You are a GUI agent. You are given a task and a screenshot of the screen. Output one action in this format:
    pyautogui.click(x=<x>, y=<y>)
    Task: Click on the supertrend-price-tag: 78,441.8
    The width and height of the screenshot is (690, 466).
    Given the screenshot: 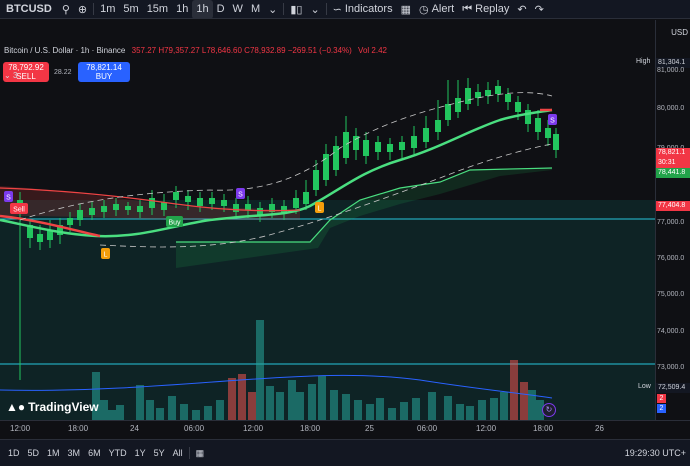 What is the action you would take?
    pyautogui.click(x=673, y=173)
    